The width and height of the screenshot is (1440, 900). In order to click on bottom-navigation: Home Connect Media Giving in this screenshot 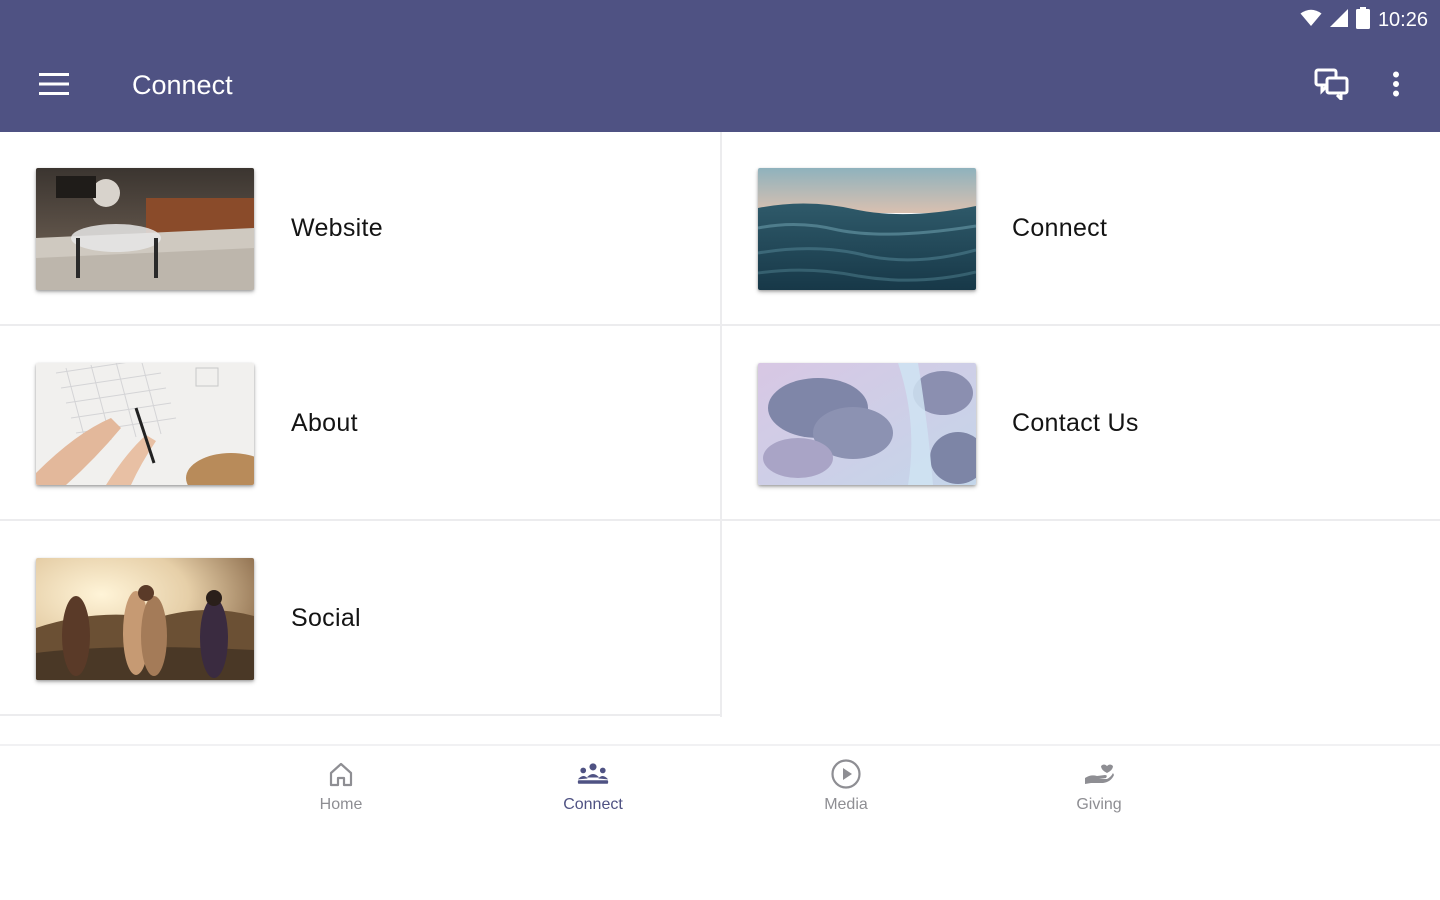, I will do `click(720, 794)`.